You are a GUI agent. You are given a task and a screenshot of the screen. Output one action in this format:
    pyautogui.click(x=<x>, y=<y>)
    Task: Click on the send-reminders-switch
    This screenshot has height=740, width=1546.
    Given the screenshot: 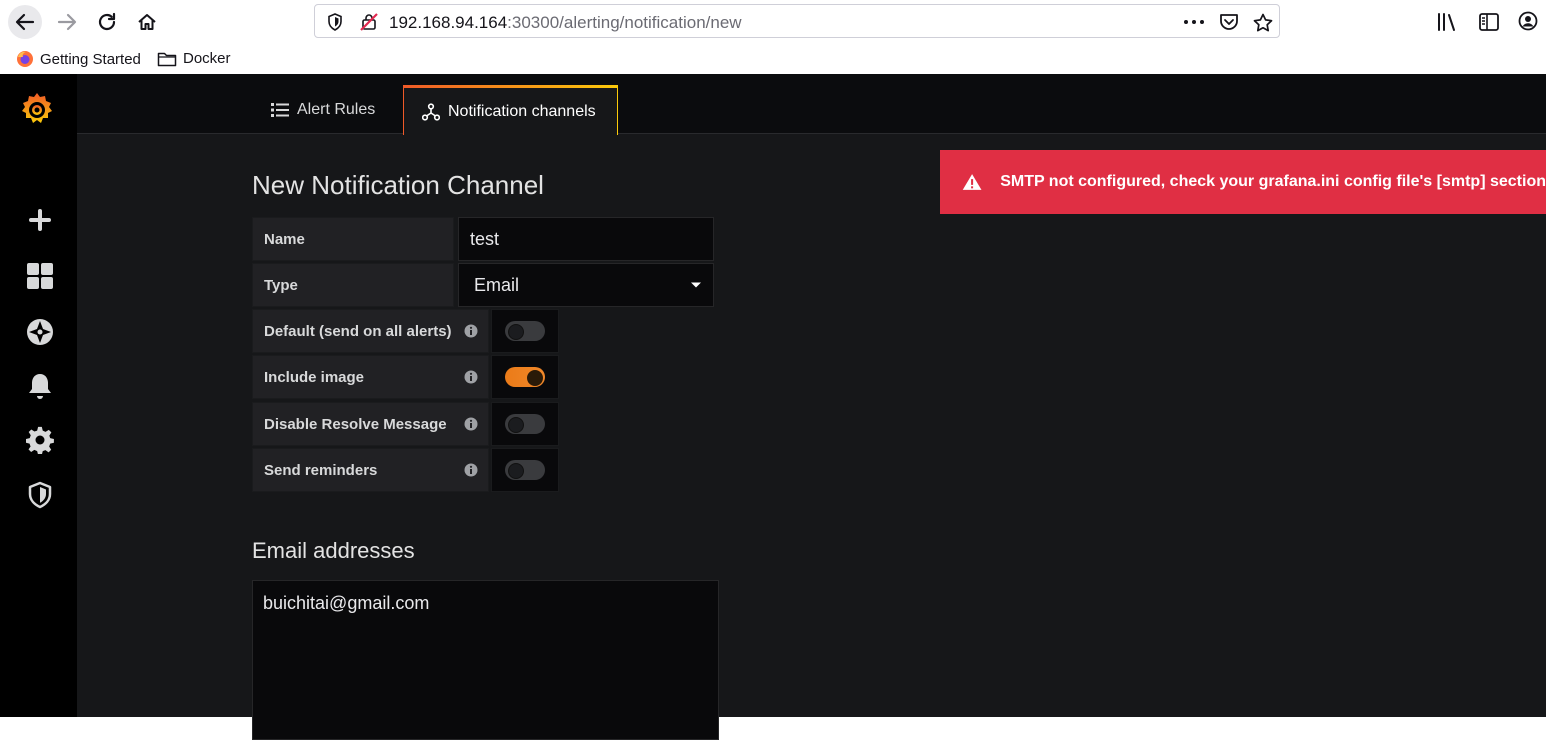 What is the action you would take?
    pyautogui.click(x=525, y=470)
    